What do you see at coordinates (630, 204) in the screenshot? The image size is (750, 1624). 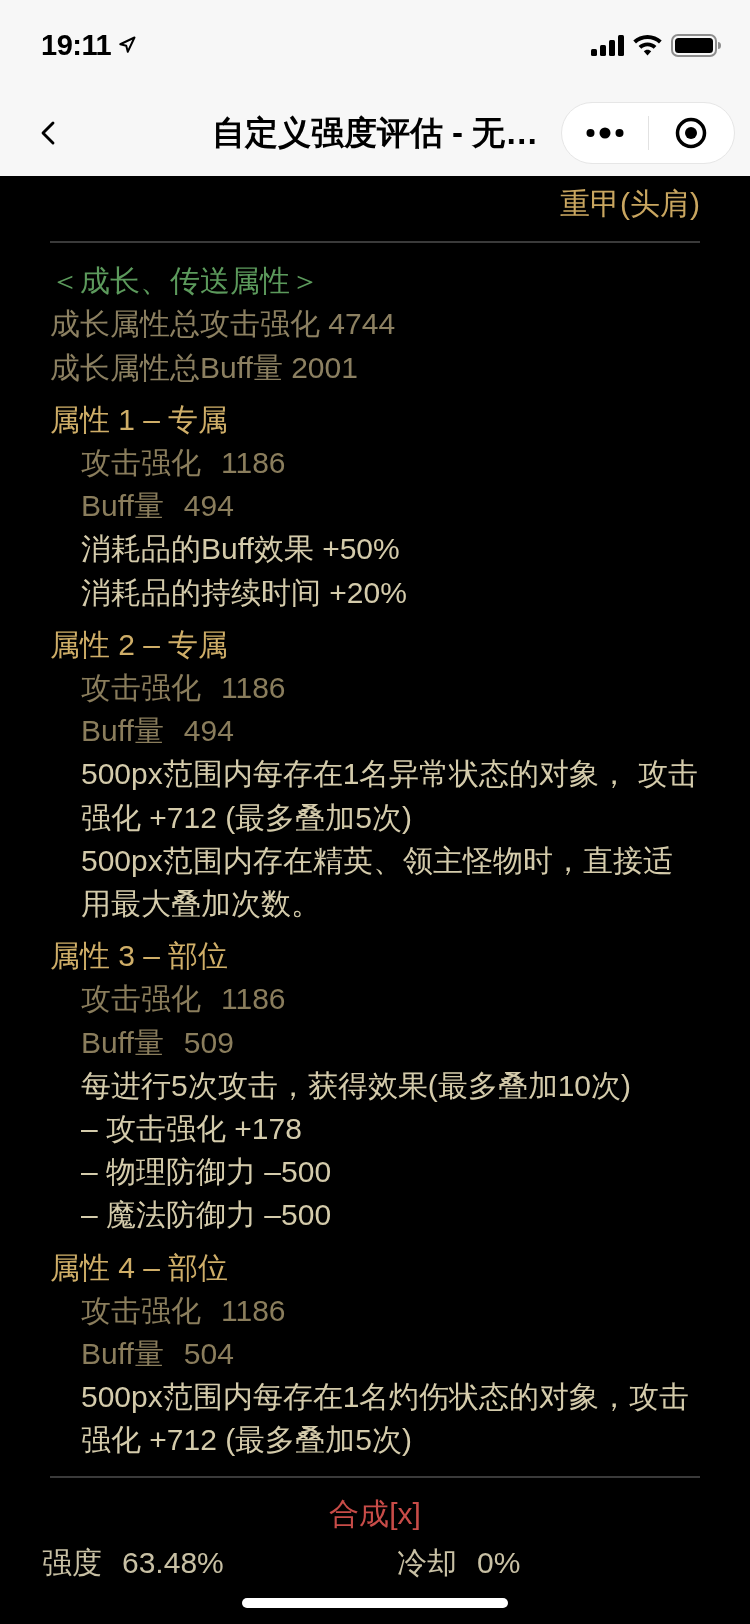 I see `armor-type-label: 重甲(头肩)` at bounding box center [630, 204].